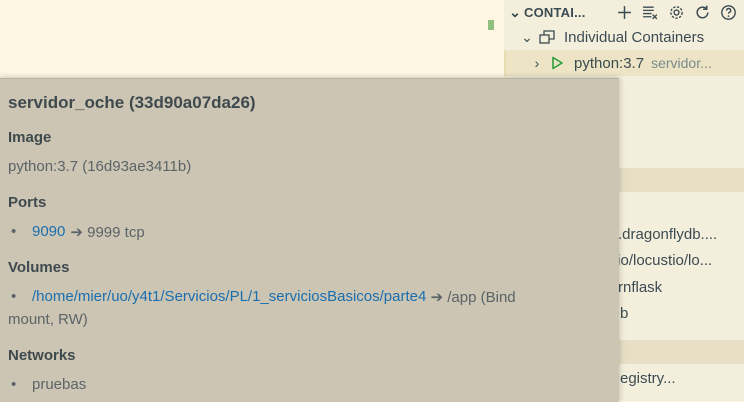 The width and height of the screenshot is (744, 402). I want to click on container-image-name: python:3.7, so click(609, 63).